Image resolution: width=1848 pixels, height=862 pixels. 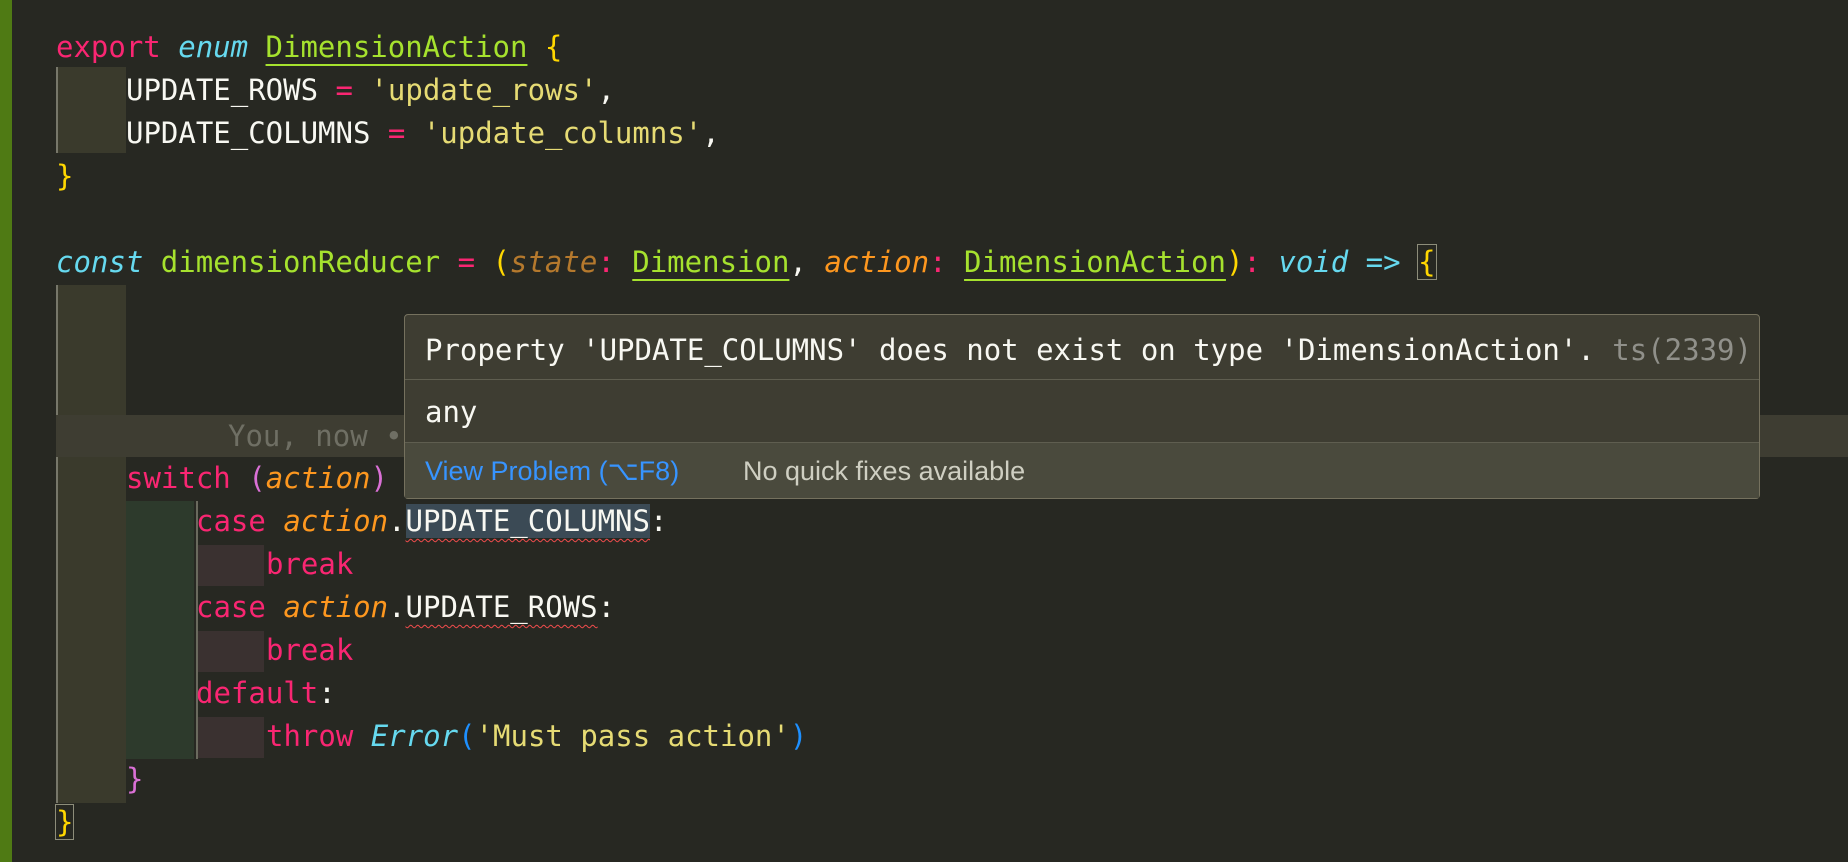 What do you see at coordinates (1082, 379) in the screenshot?
I see `divider` at bounding box center [1082, 379].